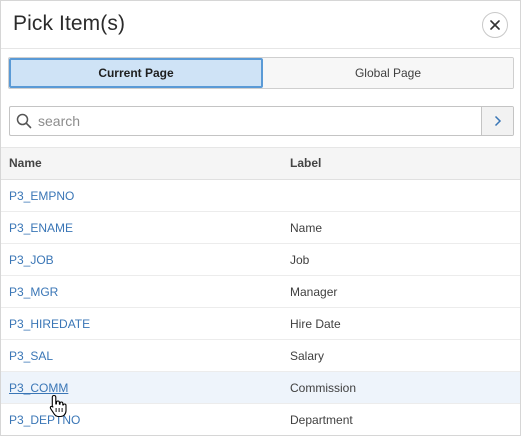 This screenshot has width=521, height=436. I want to click on chevron-right-icon, so click(497, 121).